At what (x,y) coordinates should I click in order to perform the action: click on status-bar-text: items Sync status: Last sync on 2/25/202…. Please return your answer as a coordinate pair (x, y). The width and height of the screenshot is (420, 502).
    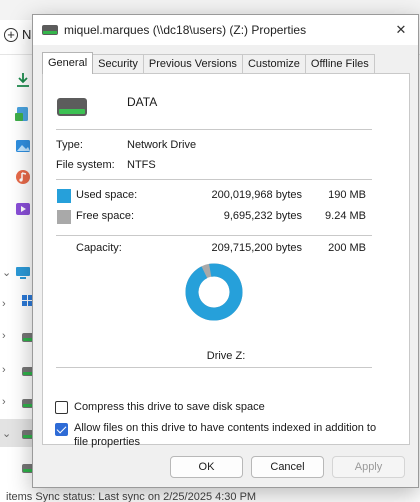
    Looking at the image, I should click on (131, 496).